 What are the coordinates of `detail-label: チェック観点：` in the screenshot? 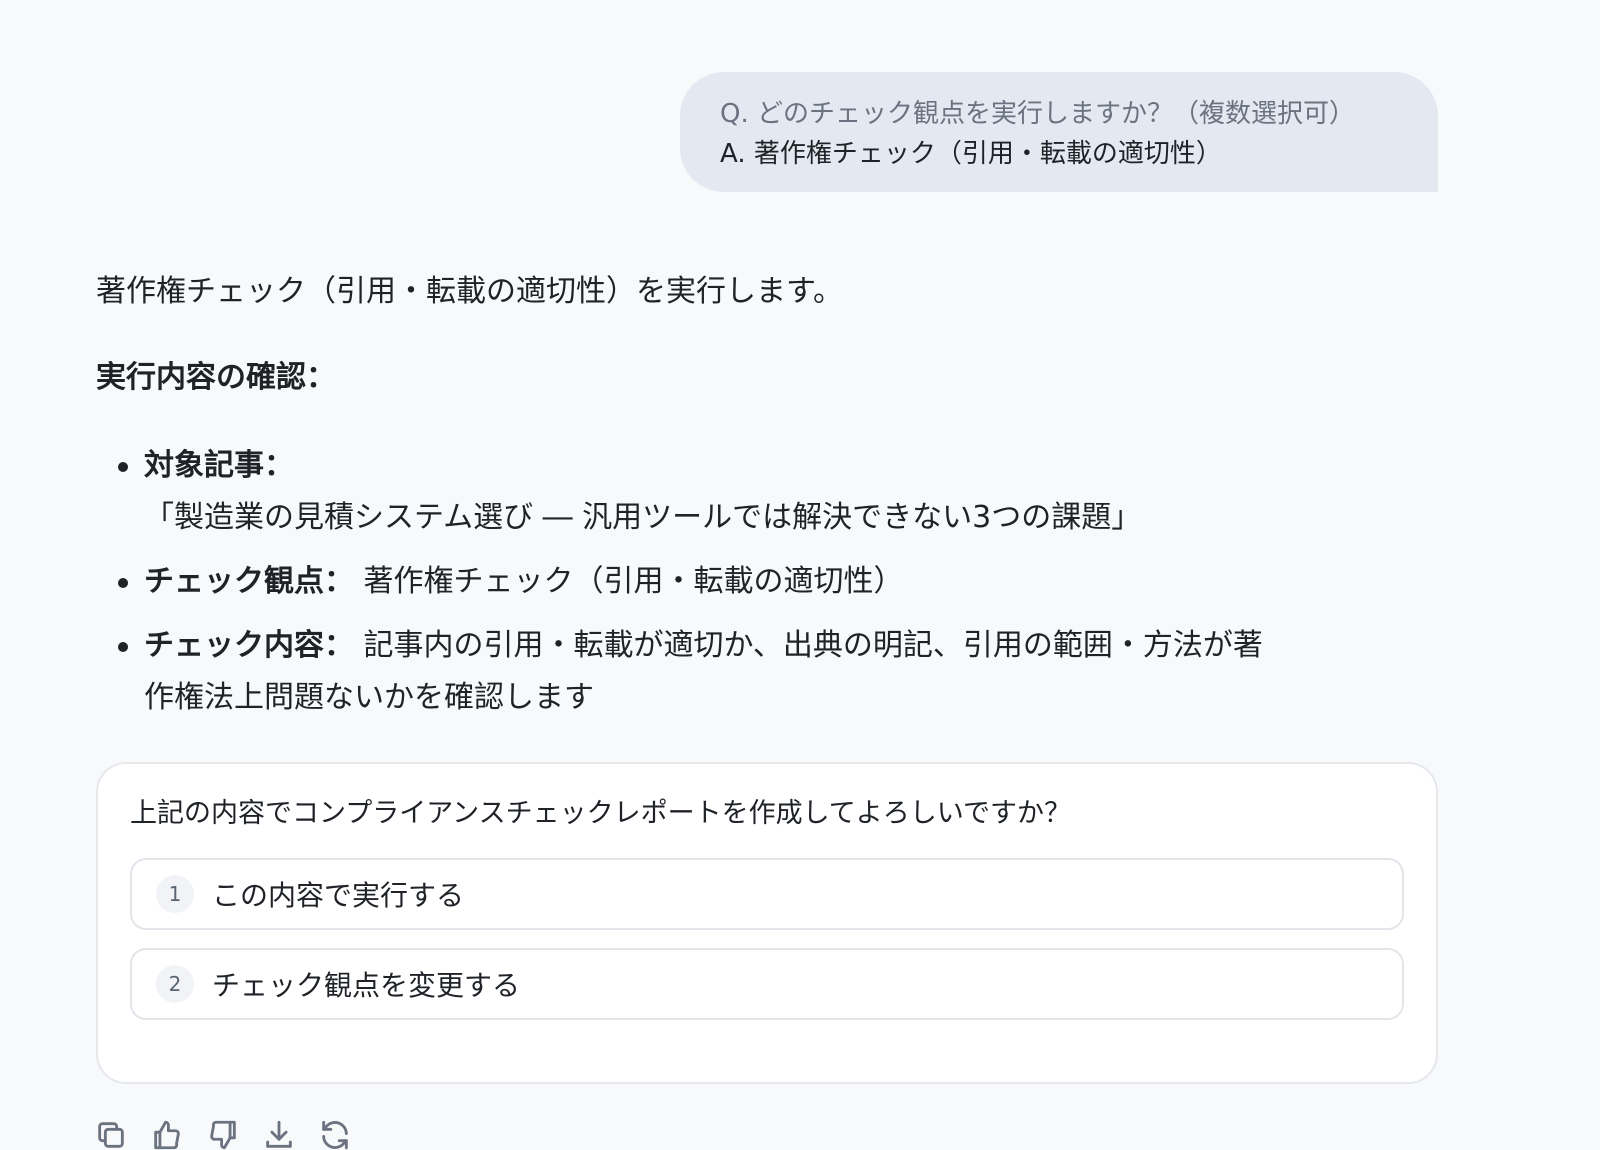 It's located at (249, 581).